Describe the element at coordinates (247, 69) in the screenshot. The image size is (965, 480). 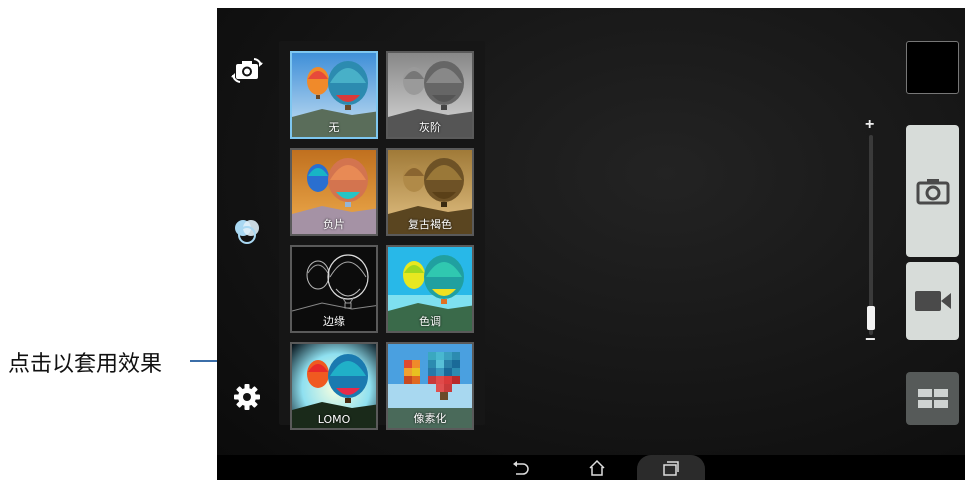
I see `switch-camera-icon` at that location.